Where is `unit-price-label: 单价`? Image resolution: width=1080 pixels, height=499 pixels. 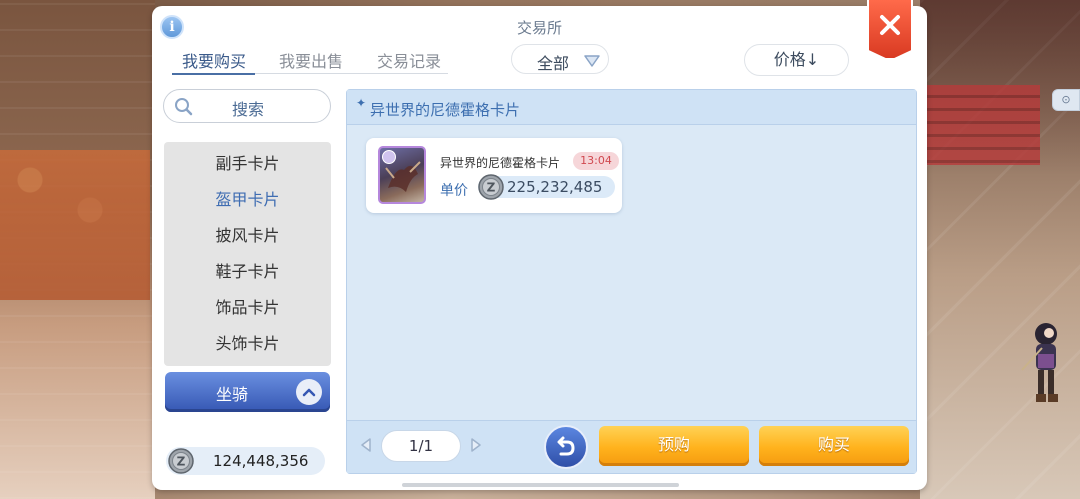 unit-price-label: 单价 is located at coordinates (454, 191).